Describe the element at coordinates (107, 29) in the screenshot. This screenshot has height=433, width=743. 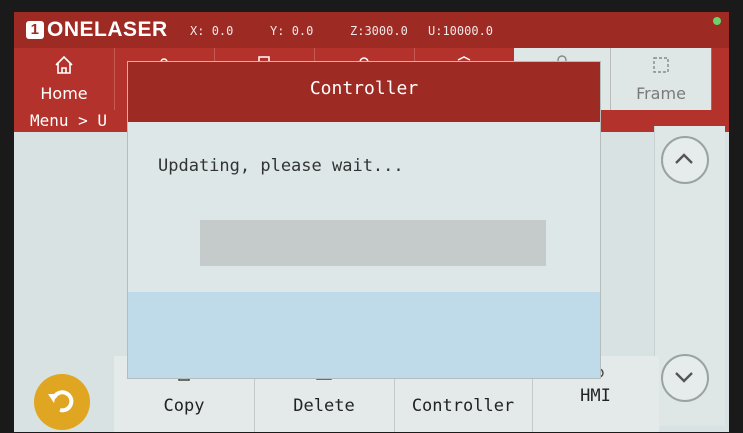
I see `logo-text: ONELASER` at that location.